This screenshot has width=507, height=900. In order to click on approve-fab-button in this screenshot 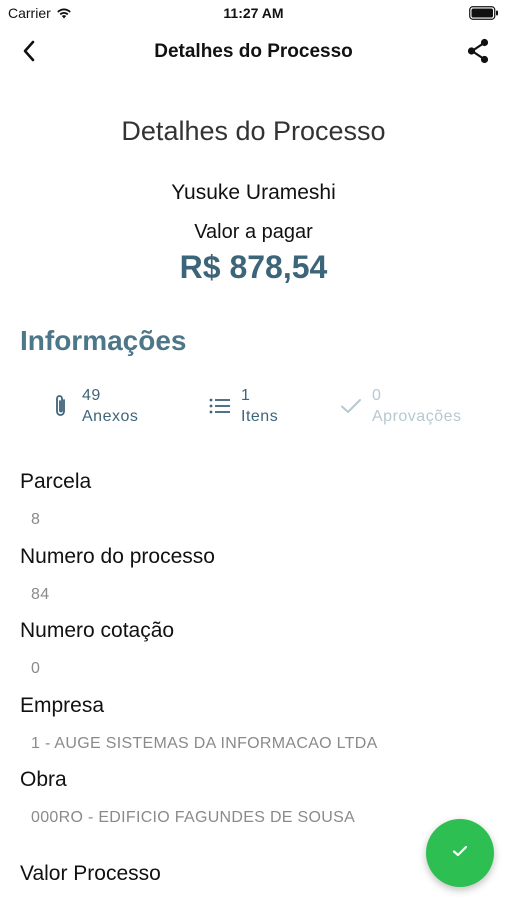, I will do `click(460, 853)`.